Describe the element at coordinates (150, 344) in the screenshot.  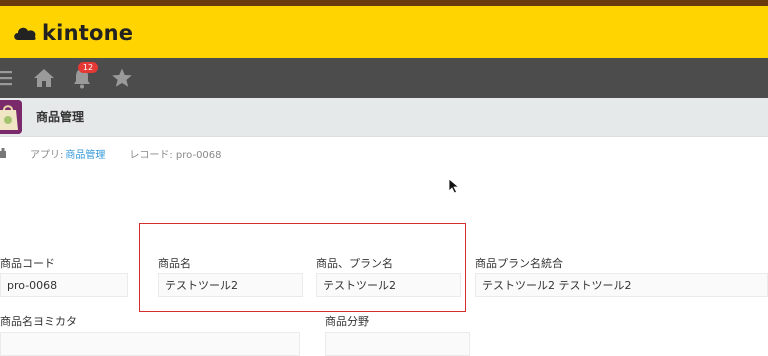
I see `product-name-kana-value` at that location.